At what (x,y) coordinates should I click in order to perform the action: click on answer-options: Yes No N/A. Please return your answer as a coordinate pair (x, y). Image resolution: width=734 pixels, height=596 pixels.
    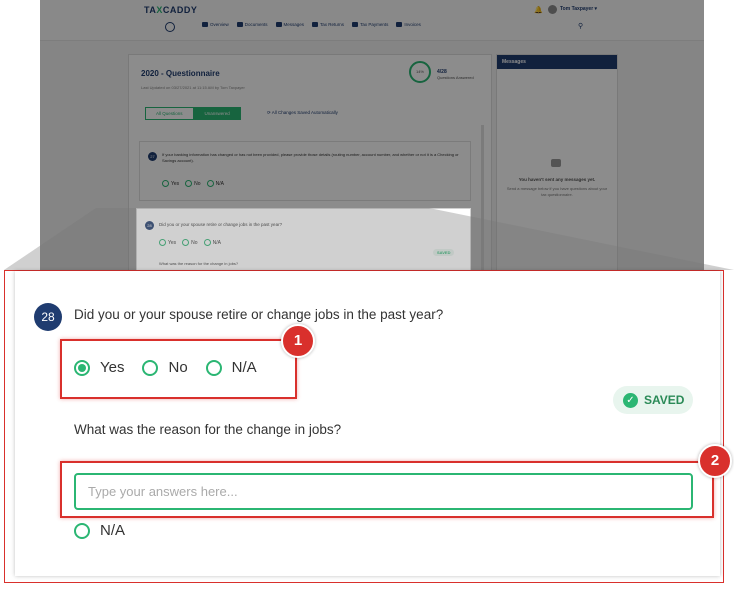
    Looking at the image, I should click on (165, 367).